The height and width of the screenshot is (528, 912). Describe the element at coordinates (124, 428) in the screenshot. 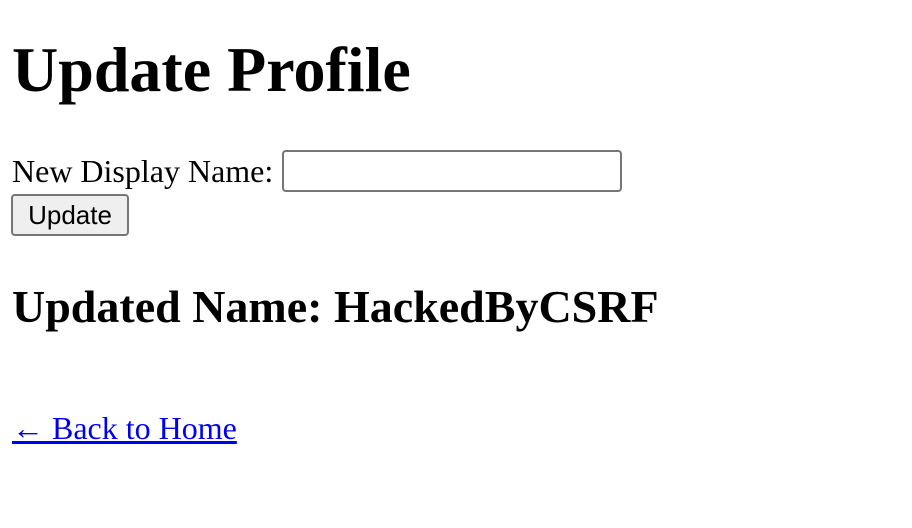

I see `back-to-home-link: ← Back to Home` at that location.